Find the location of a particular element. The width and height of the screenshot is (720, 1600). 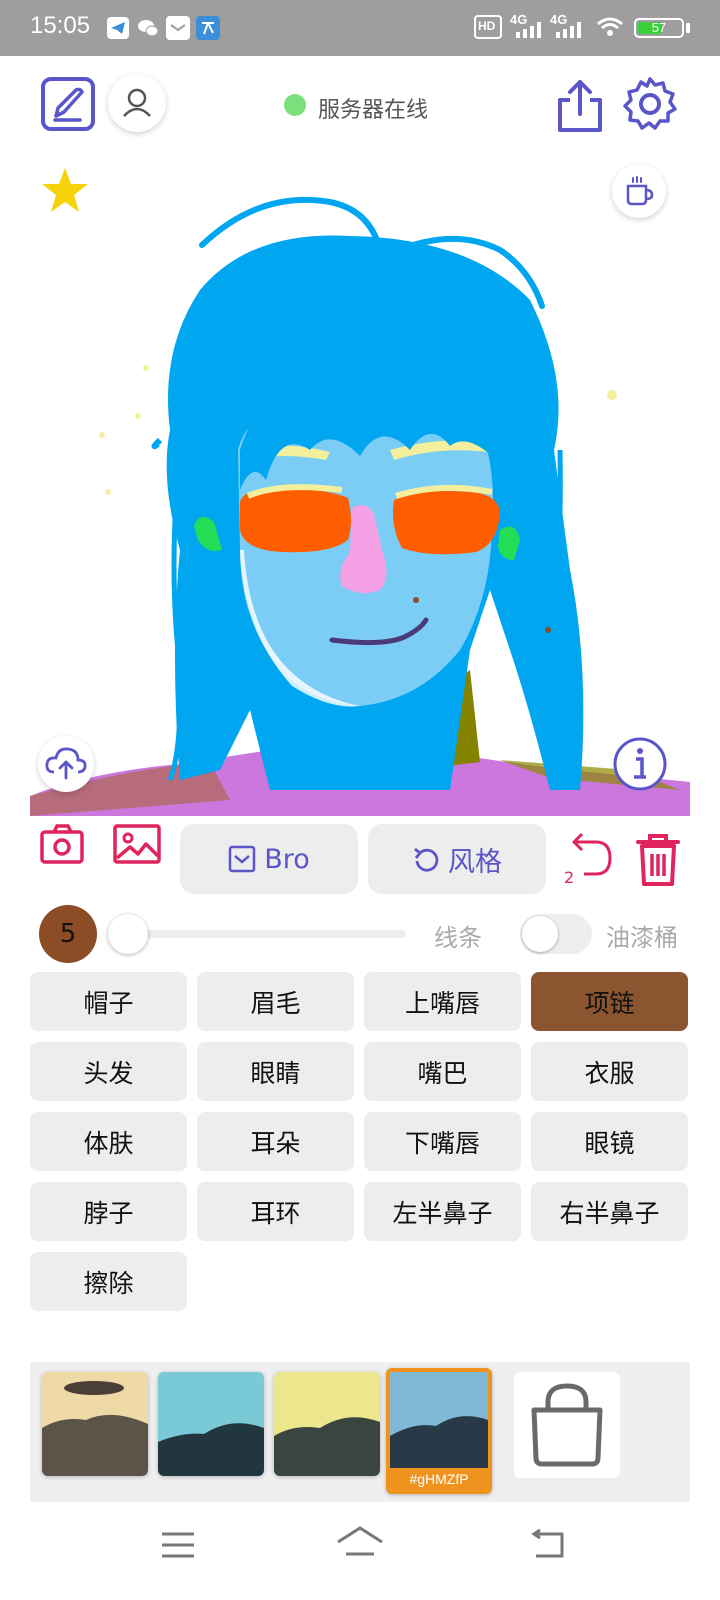

home-nav-button is located at coordinates (360, 1543).